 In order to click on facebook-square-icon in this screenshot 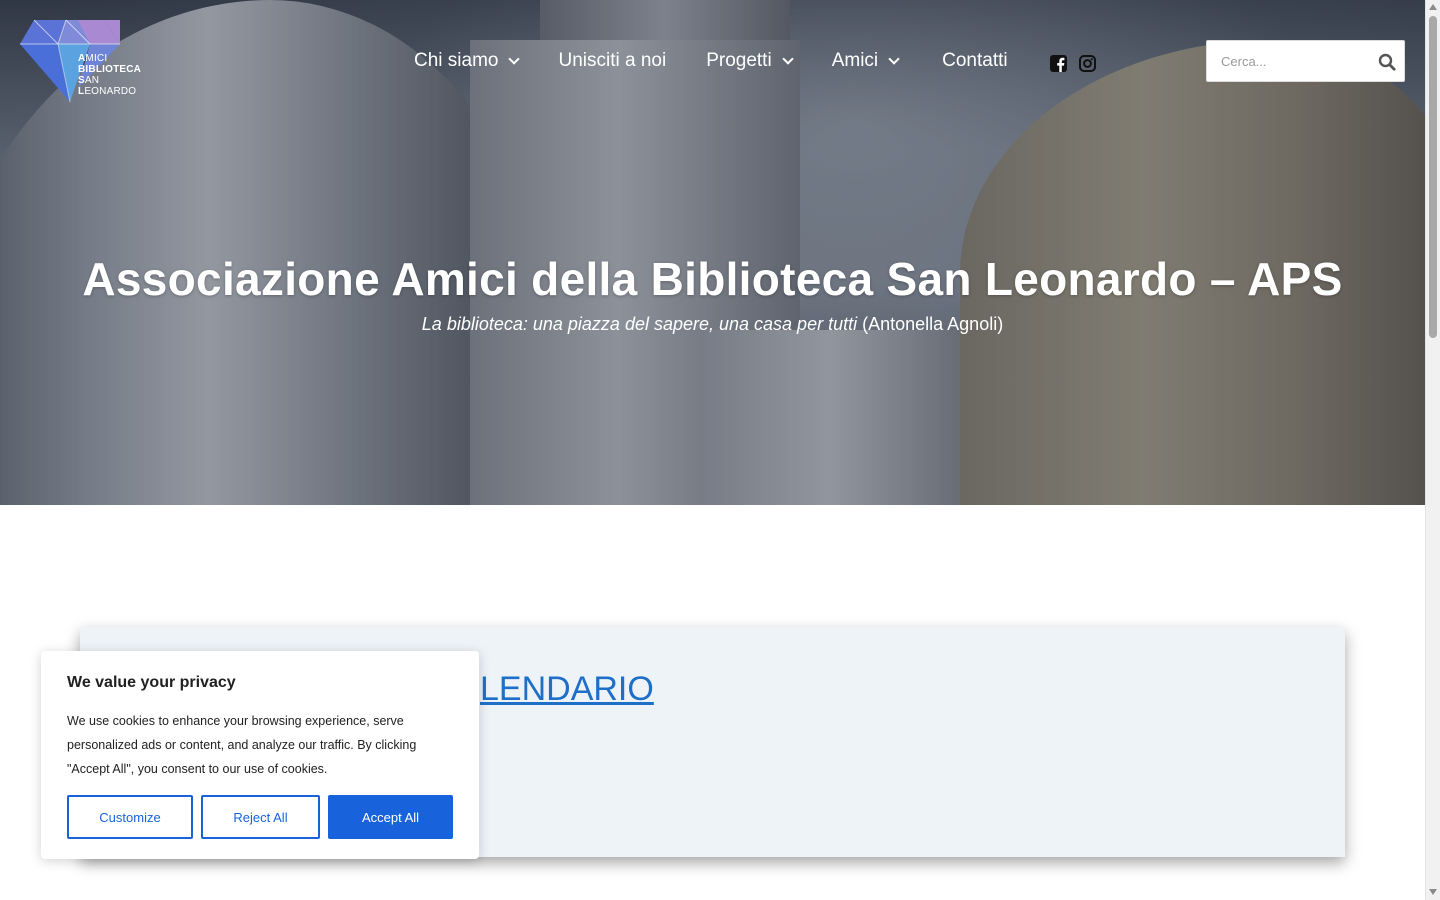, I will do `click(1058, 63)`.